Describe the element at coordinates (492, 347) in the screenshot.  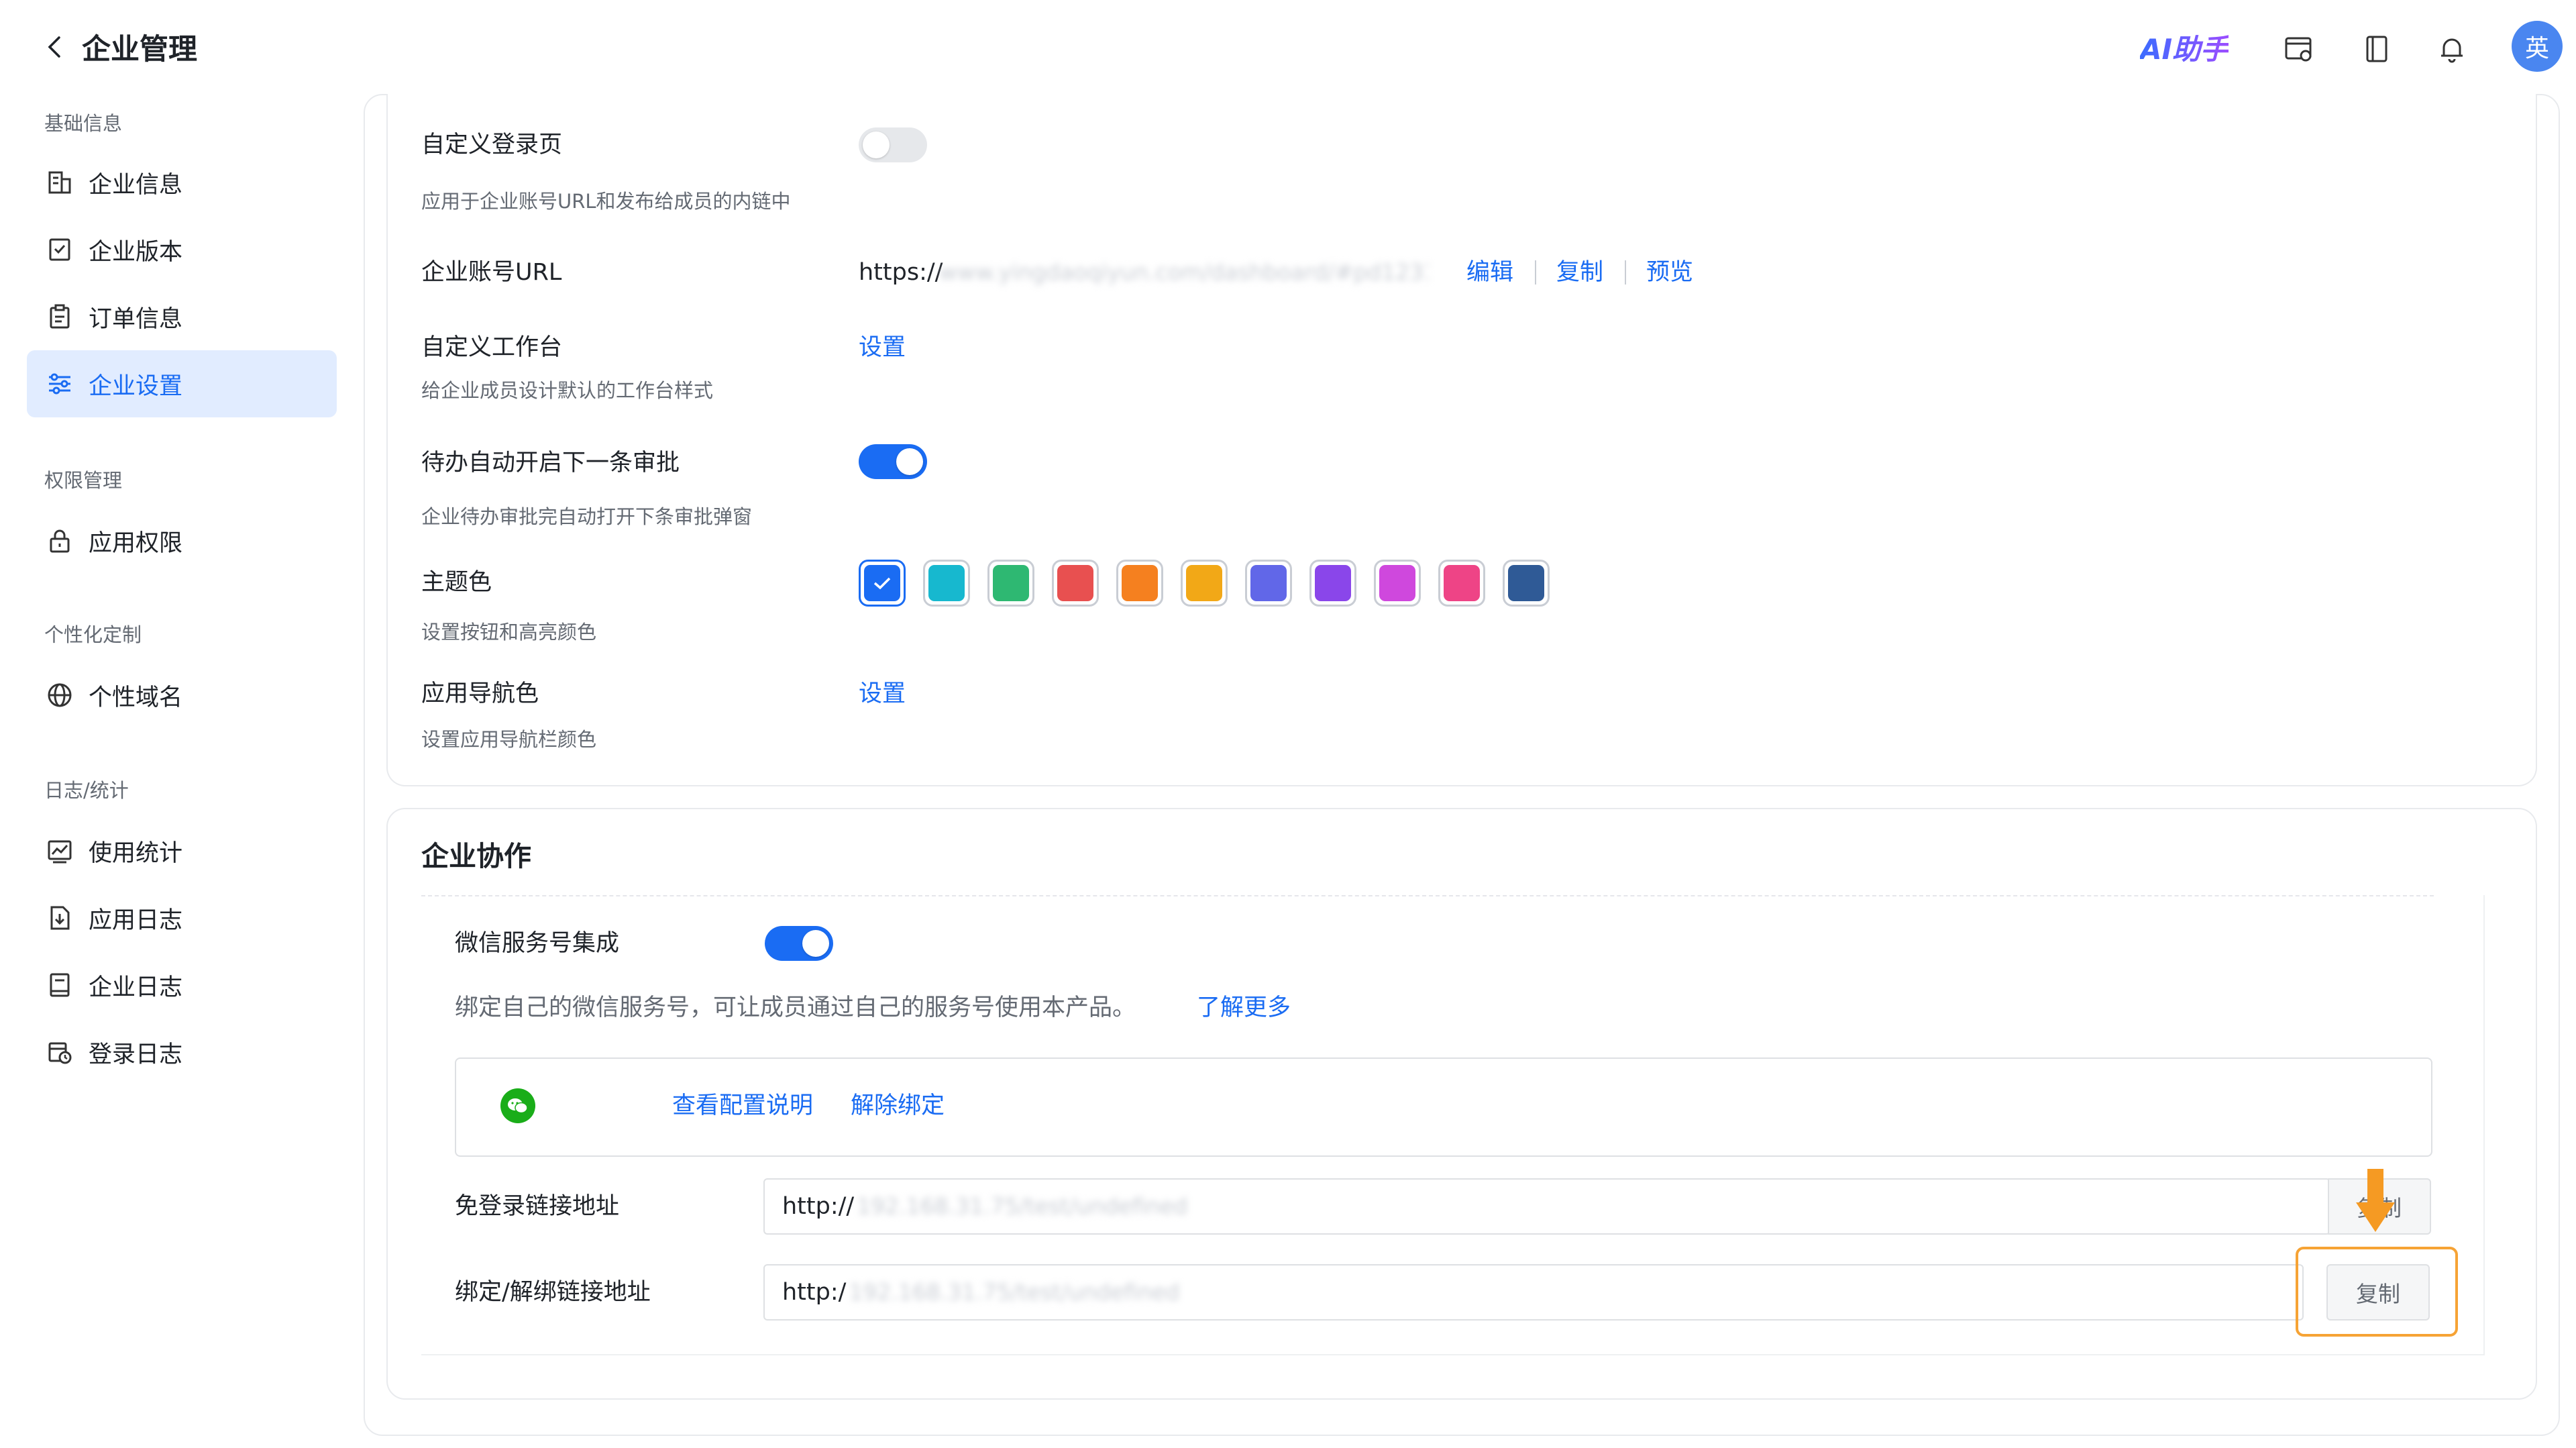
I see `custom-workbench-label: 自定义工作台` at that location.